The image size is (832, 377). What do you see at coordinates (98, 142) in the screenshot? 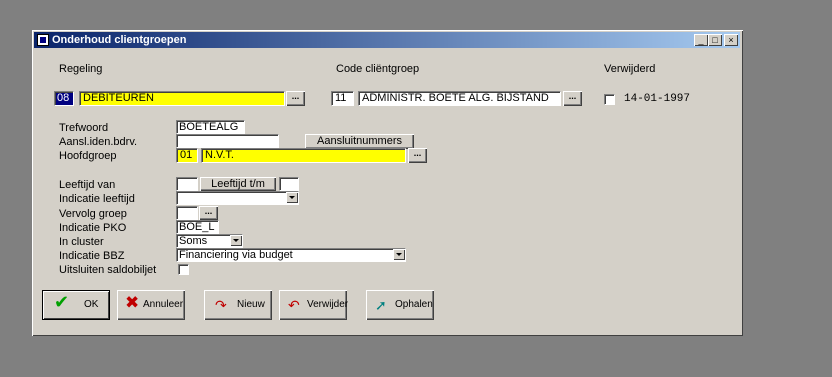
I see `label-aansl-iden-bdrv: Aansl.iden.bdrv.` at bounding box center [98, 142].